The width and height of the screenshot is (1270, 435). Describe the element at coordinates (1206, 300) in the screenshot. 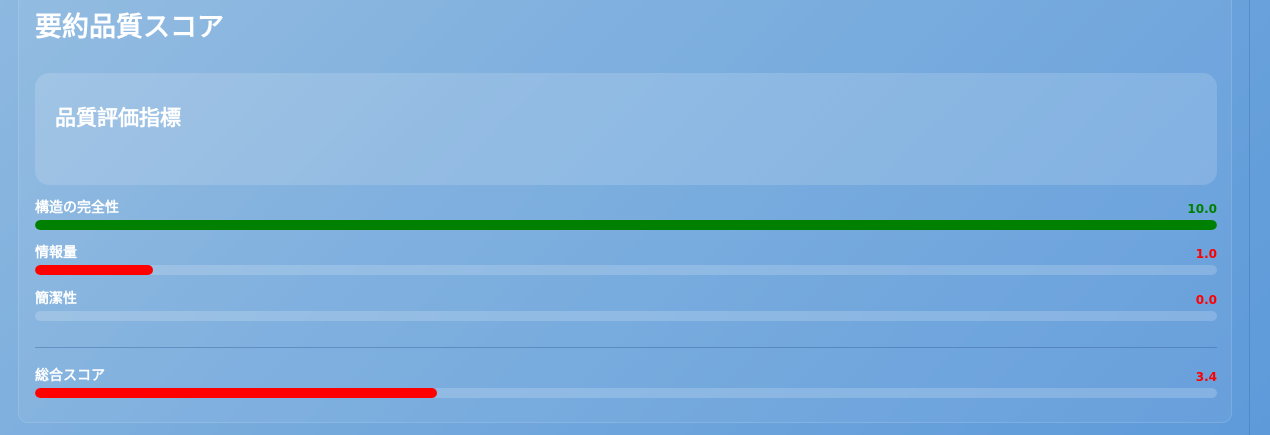

I see `metric-value: 0.0` at that location.